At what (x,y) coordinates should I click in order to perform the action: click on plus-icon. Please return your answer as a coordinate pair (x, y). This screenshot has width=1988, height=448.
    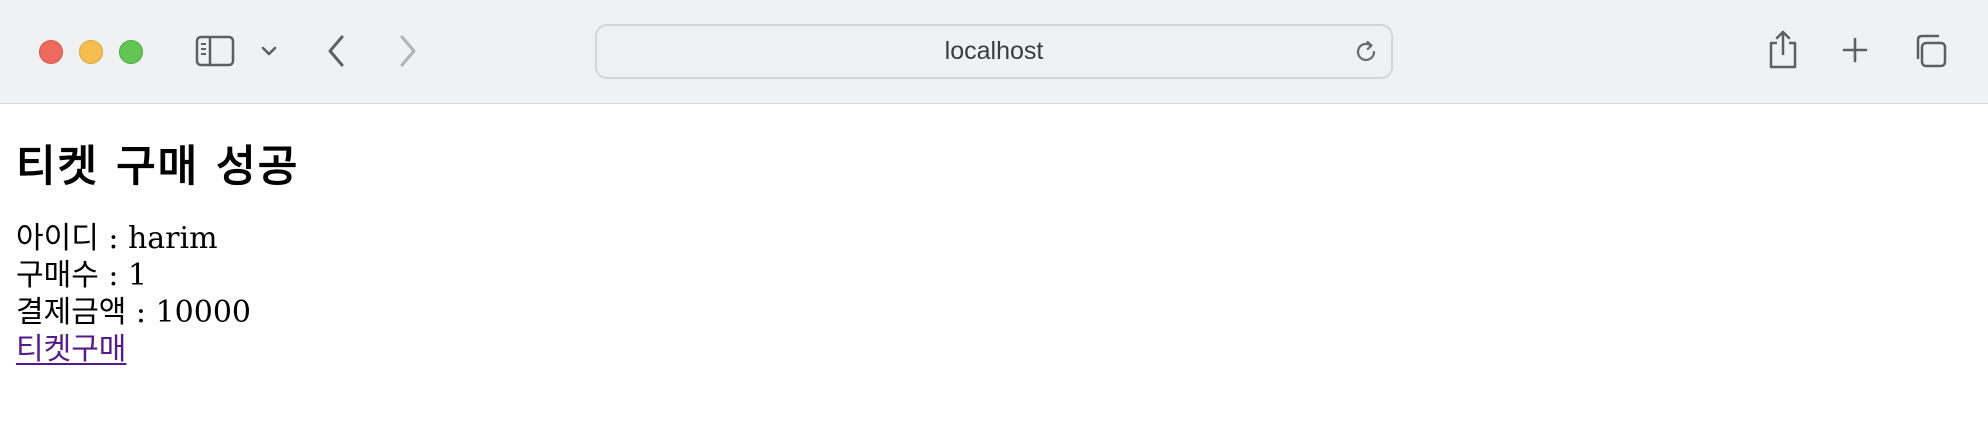
    Looking at the image, I should click on (1855, 50).